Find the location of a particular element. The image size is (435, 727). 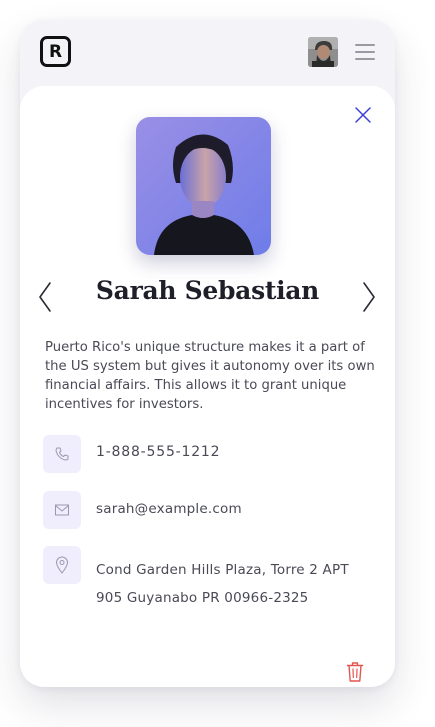

profile-name: Sarah Sebastian is located at coordinates (207, 290).